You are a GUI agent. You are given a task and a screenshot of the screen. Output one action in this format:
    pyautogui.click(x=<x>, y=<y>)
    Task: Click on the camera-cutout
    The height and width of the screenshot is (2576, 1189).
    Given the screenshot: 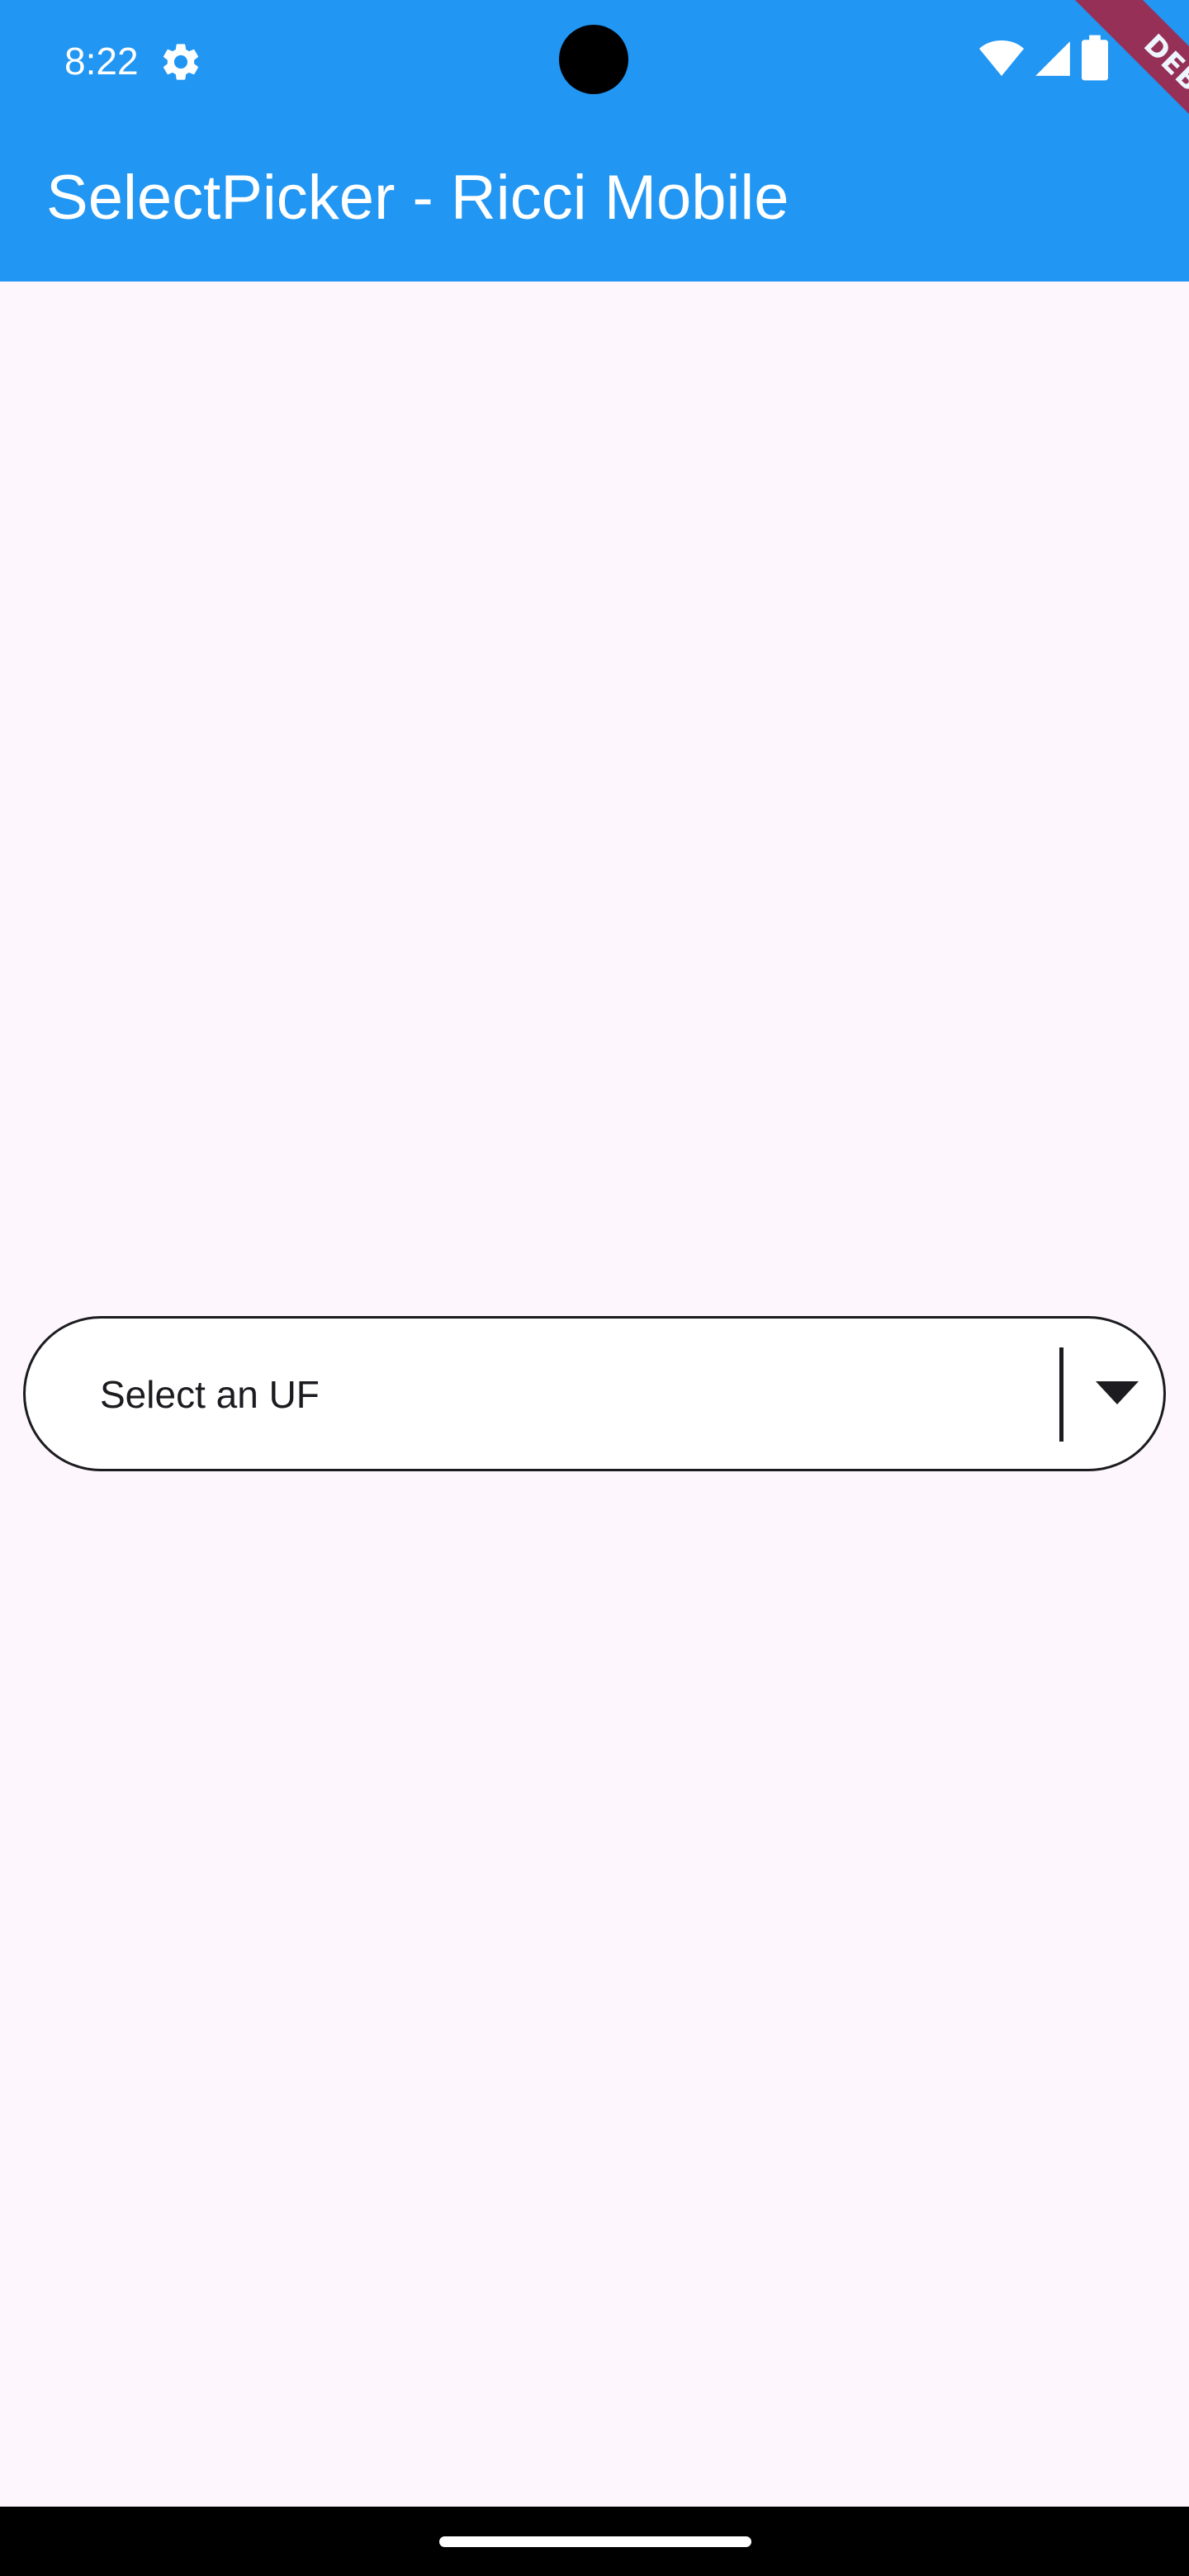 What is the action you would take?
    pyautogui.click(x=593, y=59)
    